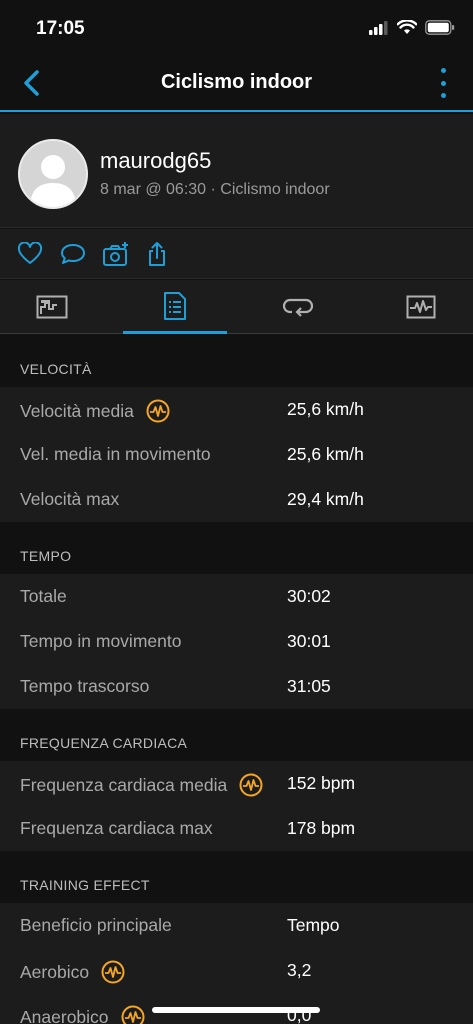 The height and width of the screenshot is (1024, 473). I want to click on like-button, so click(30, 254).